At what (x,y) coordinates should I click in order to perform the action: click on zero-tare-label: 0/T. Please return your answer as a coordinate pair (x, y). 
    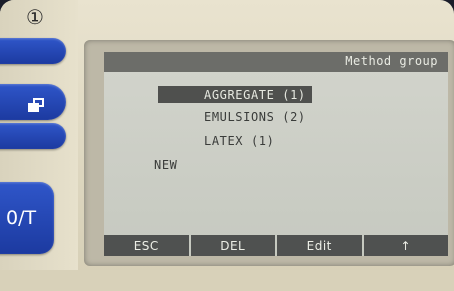
    Looking at the image, I should click on (21, 218).